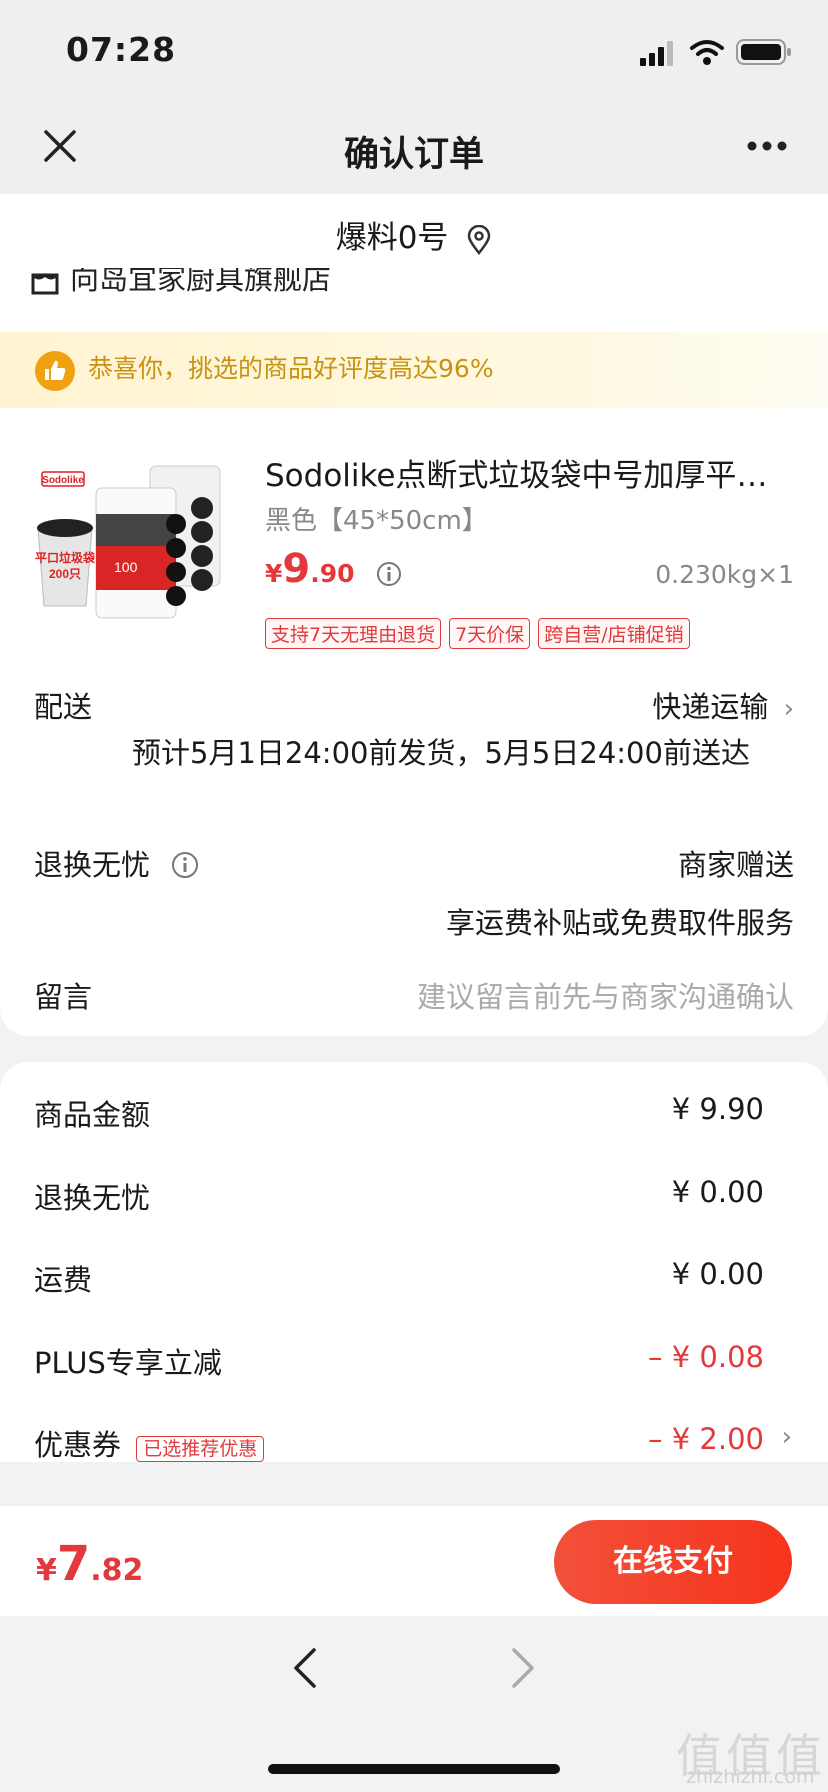 This screenshot has width=828, height=1792. What do you see at coordinates (332, 573) in the screenshot?
I see `price-decimal: .90` at bounding box center [332, 573].